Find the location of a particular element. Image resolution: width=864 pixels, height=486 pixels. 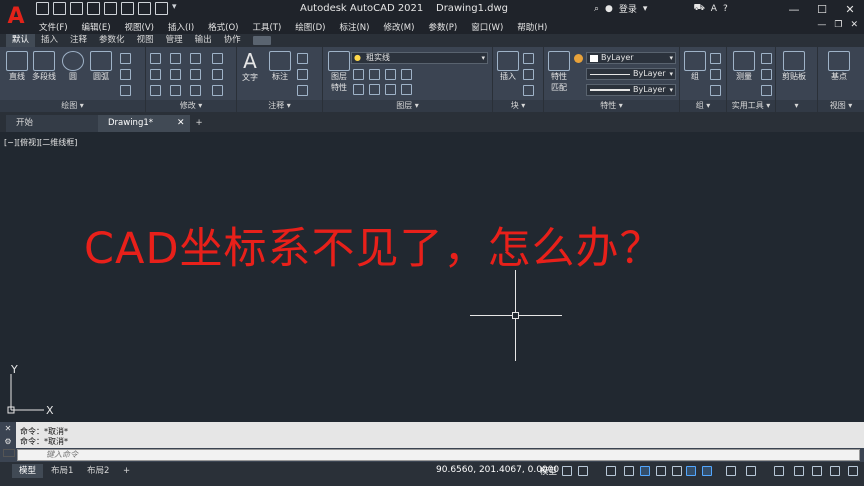

linetype-combo: ByLayer ▾ is located at coordinates (631, 74).